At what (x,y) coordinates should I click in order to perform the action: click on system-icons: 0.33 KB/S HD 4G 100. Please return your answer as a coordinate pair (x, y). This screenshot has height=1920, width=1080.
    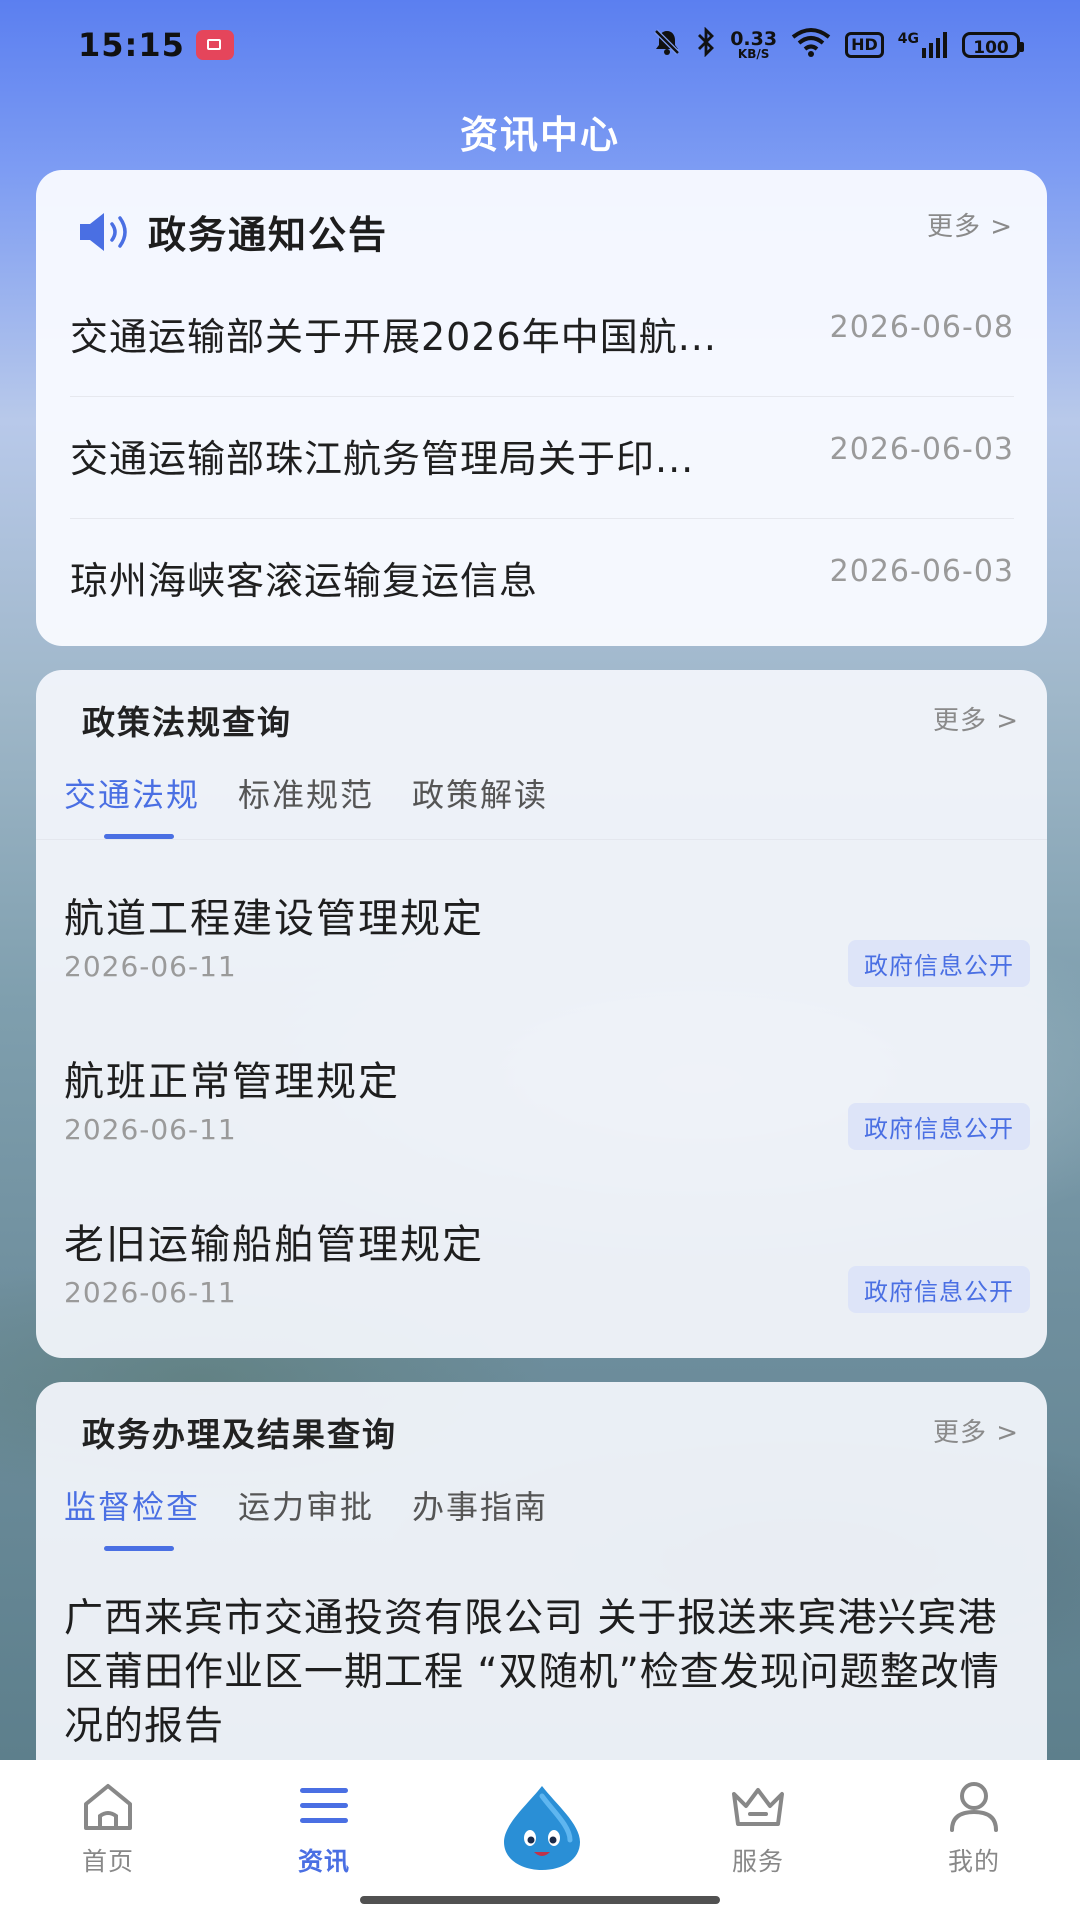
    Looking at the image, I should click on (838, 45).